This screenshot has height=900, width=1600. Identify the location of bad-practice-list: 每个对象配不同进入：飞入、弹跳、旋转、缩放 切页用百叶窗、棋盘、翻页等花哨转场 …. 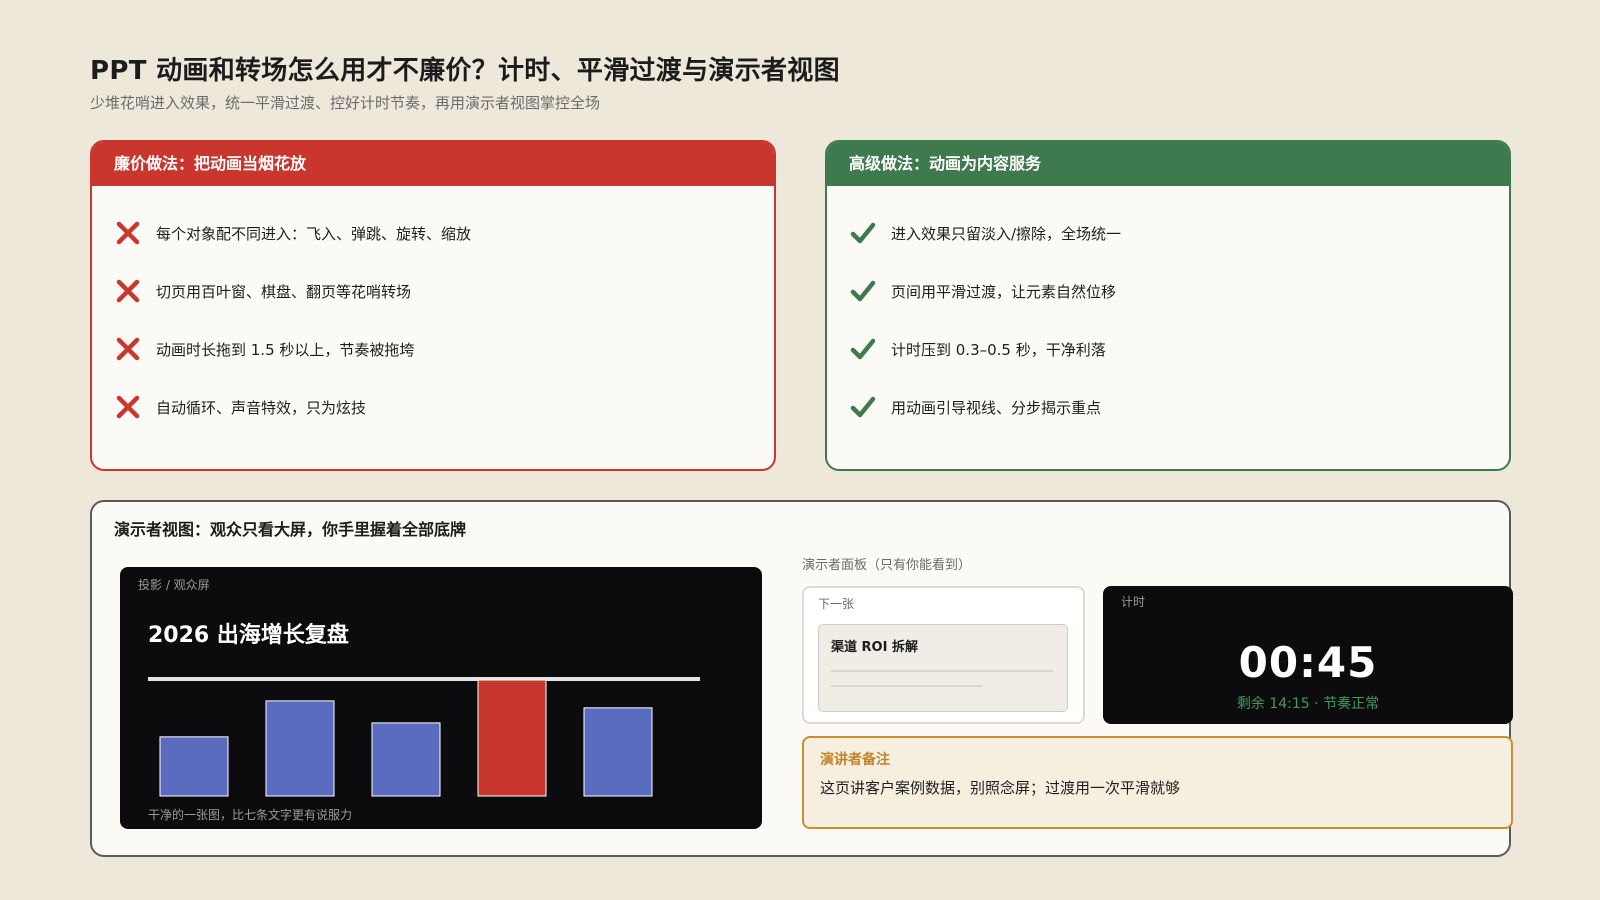
(433, 311).